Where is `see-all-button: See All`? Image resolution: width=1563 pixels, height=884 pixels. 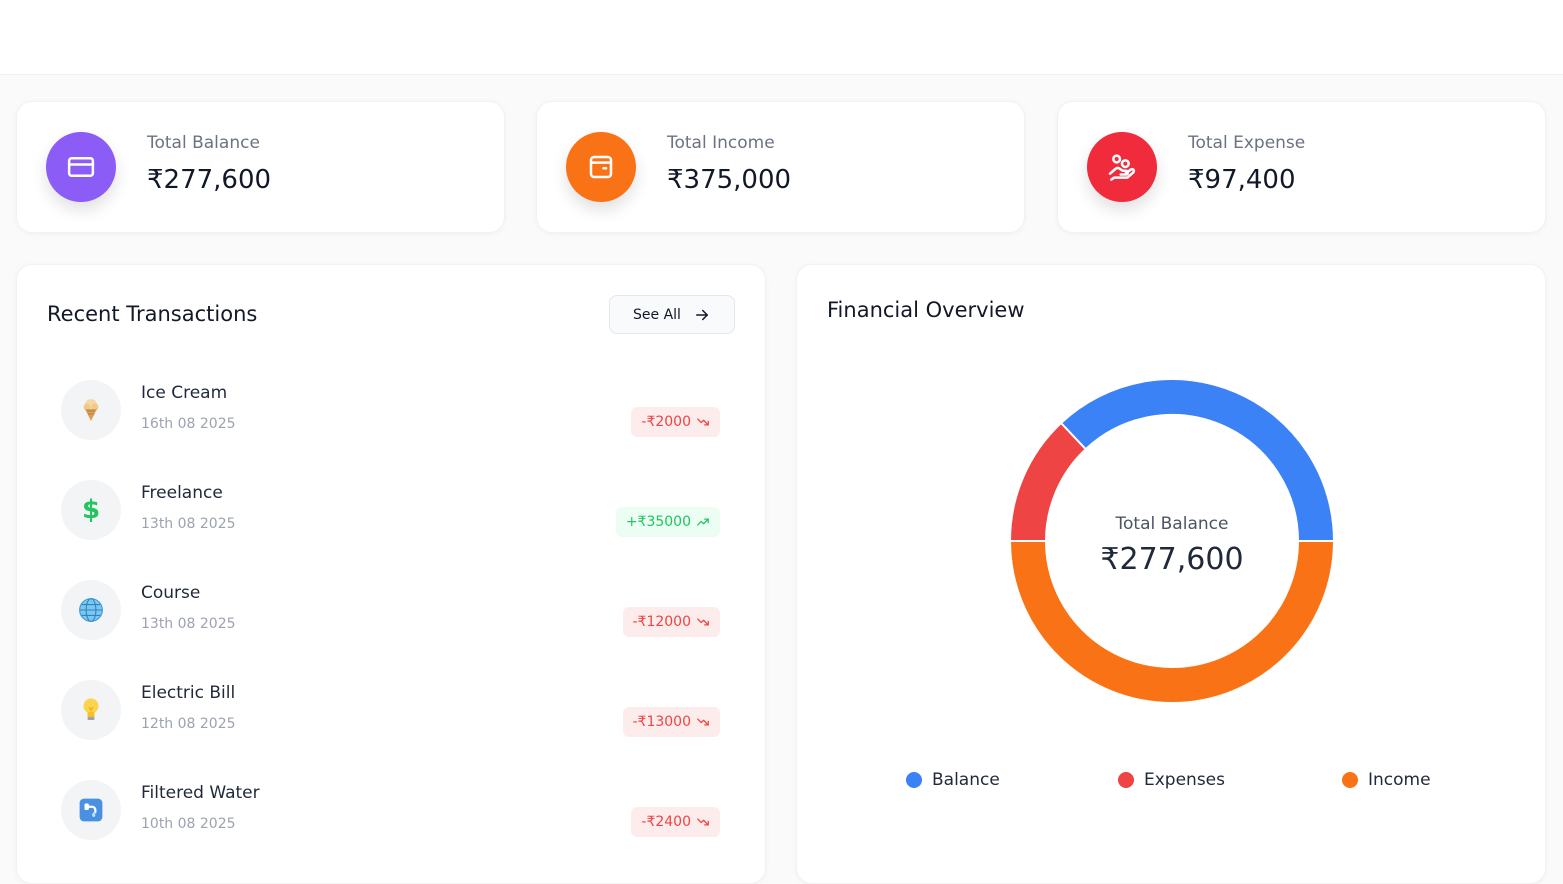
see-all-button: See All is located at coordinates (672, 314).